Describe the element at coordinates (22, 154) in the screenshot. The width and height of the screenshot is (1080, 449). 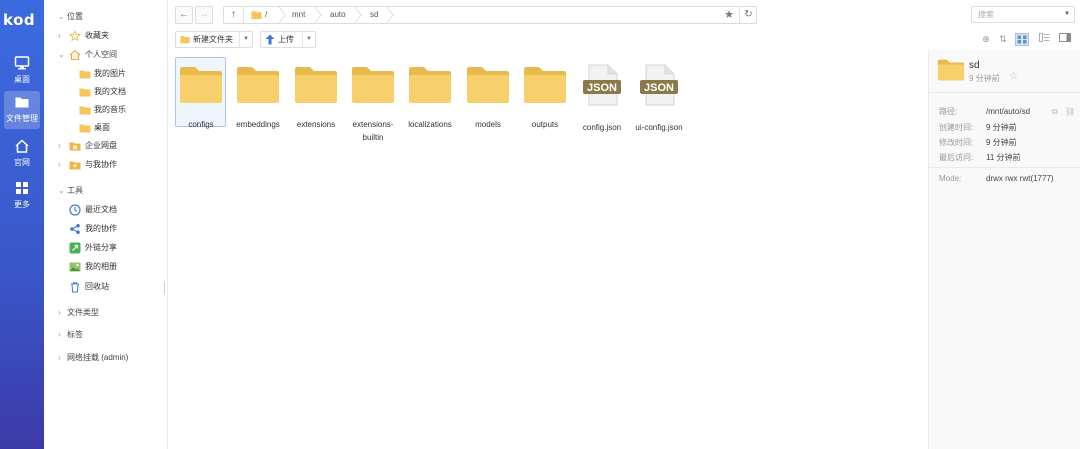
I see `rail-item-website: 官网` at that location.